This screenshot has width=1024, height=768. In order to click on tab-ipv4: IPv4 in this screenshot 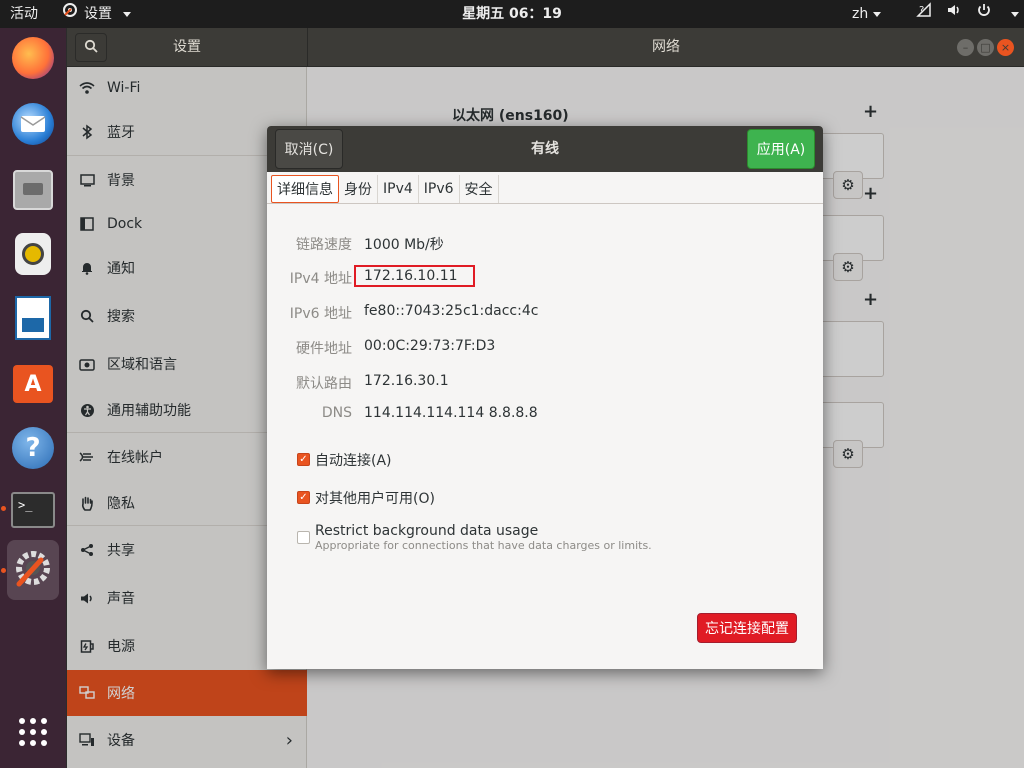, I will do `click(398, 189)`.